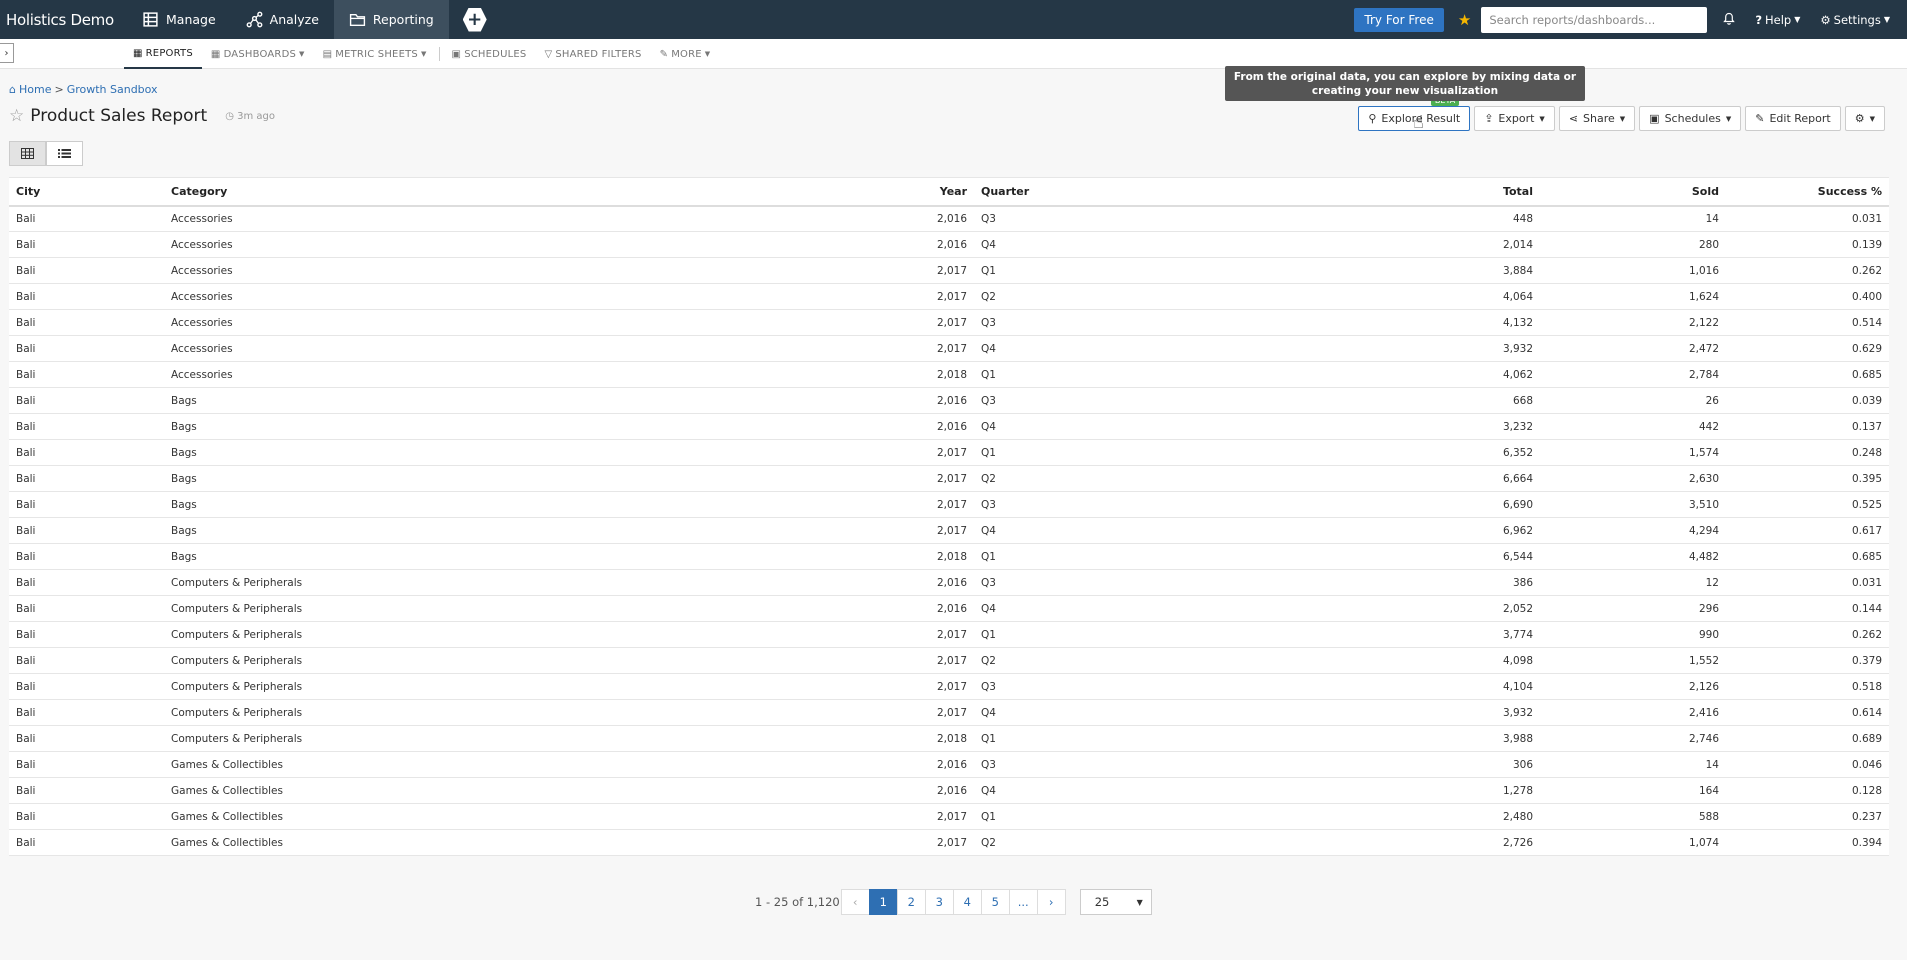 This screenshot has width=1907, height=960. Describe the element at coordinates (855, 902) in the screenshot. I see `prev-page-button: ‹` at that location.